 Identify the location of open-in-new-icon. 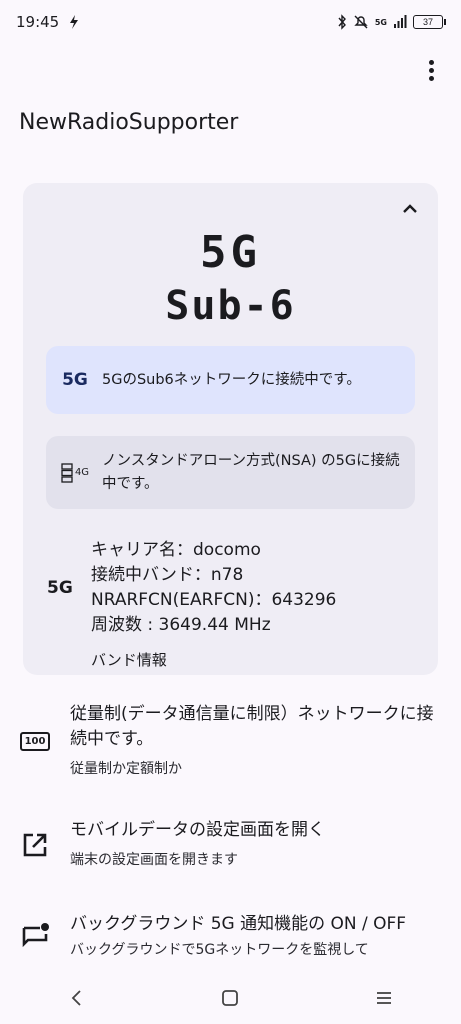
(35, 845).